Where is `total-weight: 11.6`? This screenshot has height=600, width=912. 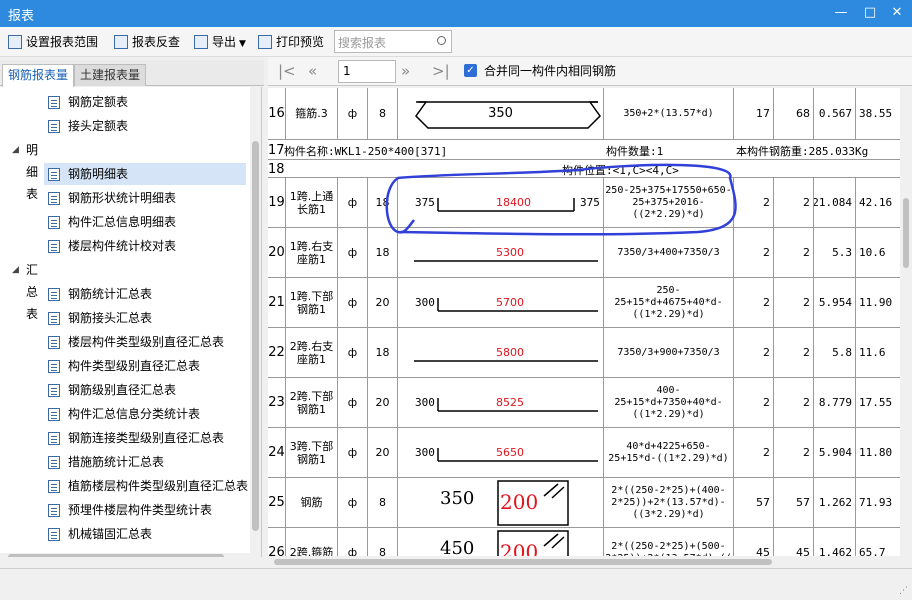
total-weight: 11.6 is located at coordinates (878, 352).